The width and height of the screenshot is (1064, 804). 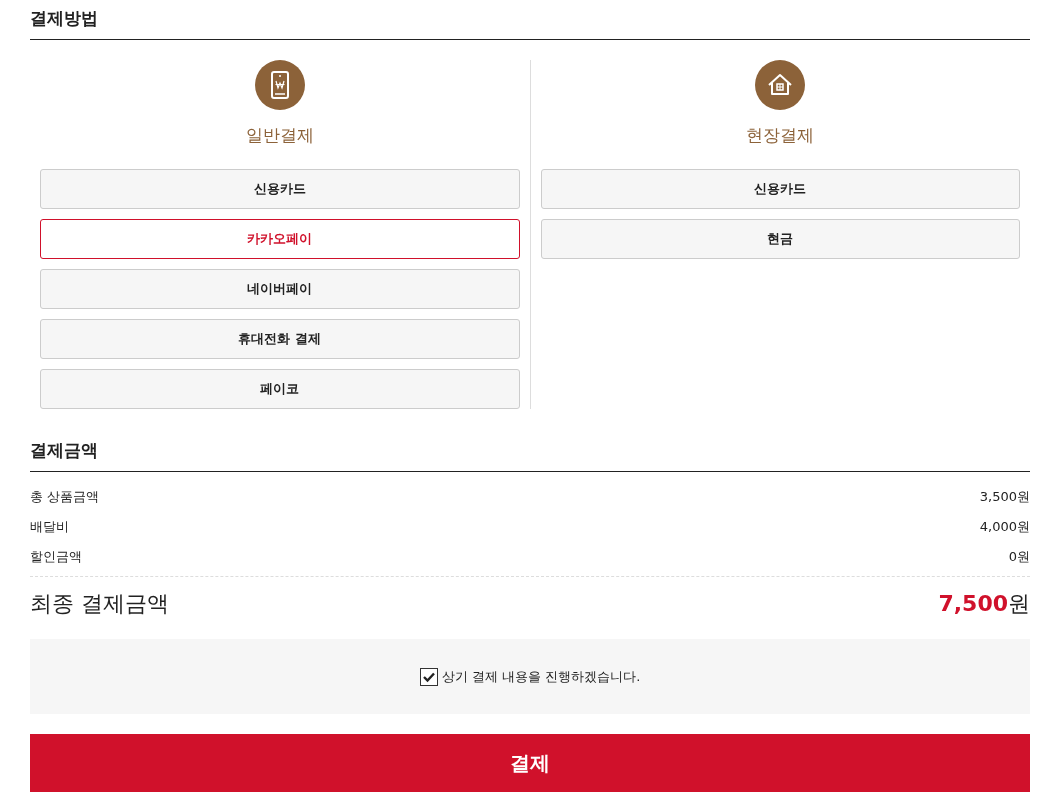 What do you see at coordinates (99, 604) in the screenshot?
I see `total-label: 최종 결제금액` at bounding box center [99, 604].